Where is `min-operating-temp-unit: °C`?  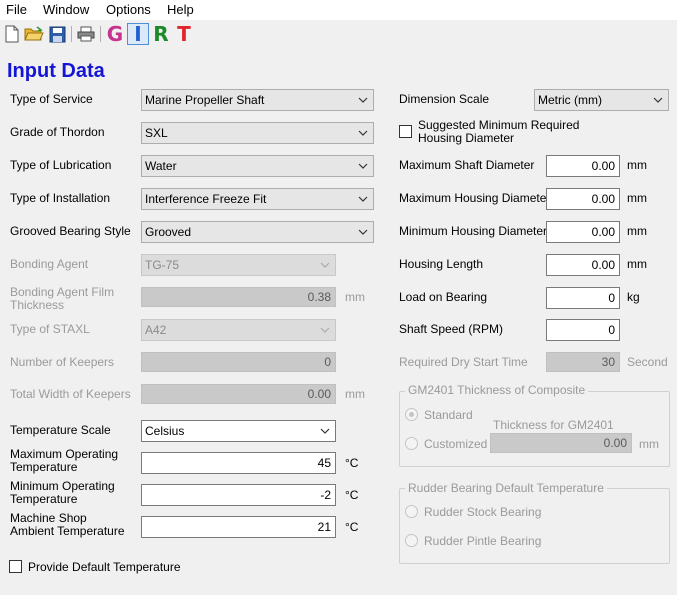 min-operating-temp-unit: °C is located at coordinates (352, 495).